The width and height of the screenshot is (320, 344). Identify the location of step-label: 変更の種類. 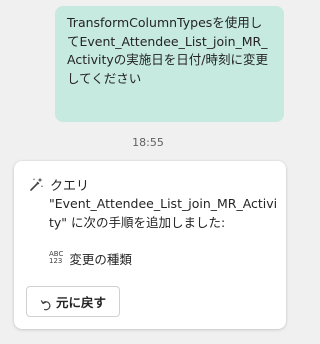
(100, 259).